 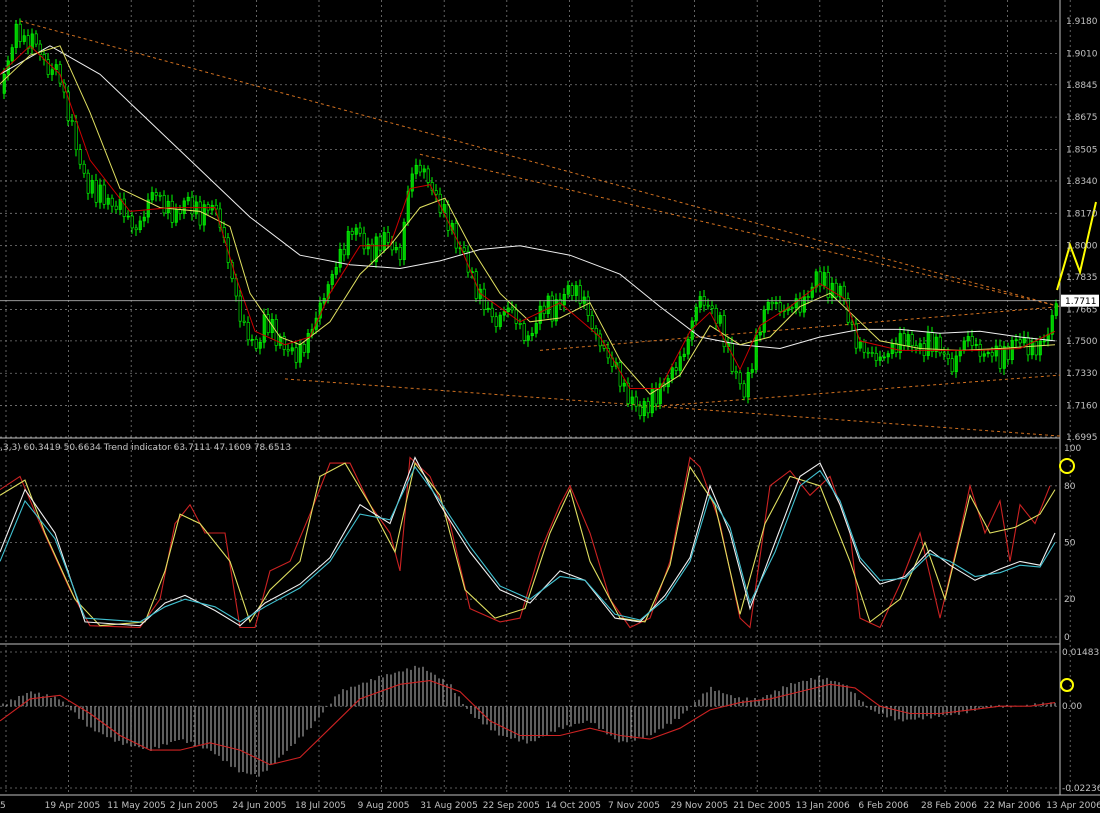 What do you see at coordinates (1070, 600) in the screenshot?
I see `oscillator-tick-label: 20` at bounding box center [1070, 600].